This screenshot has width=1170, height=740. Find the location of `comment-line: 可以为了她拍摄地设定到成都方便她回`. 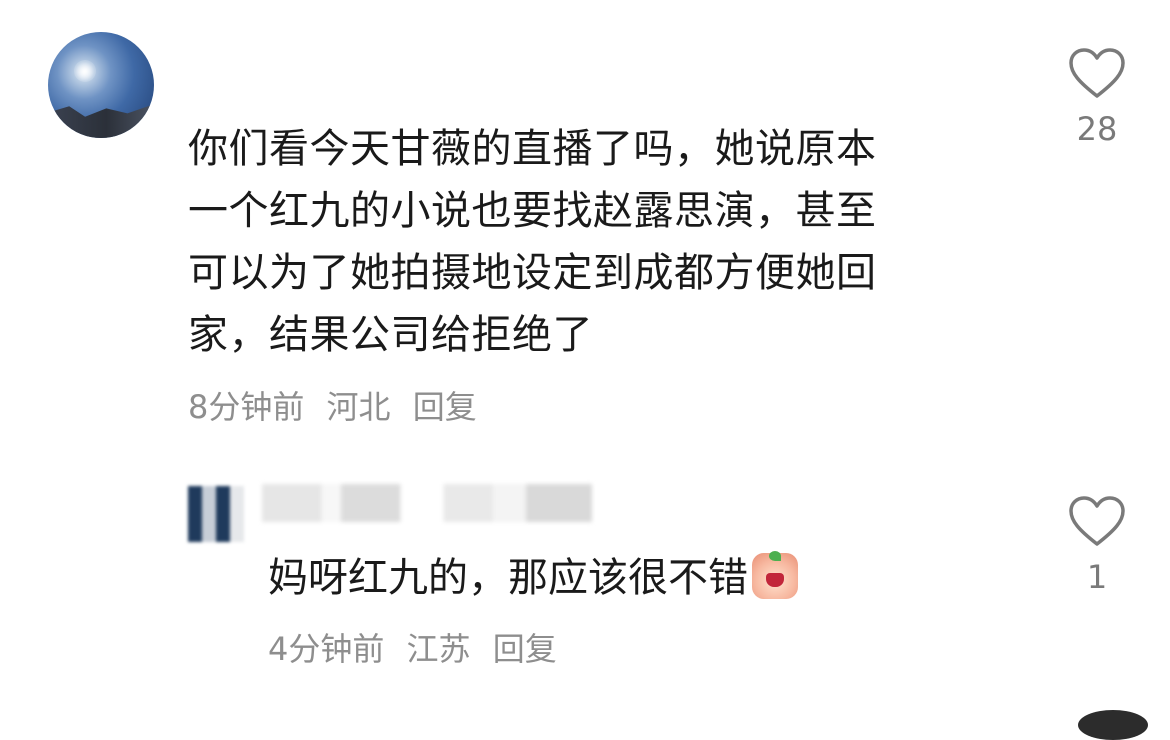

comment-line: 可以为了她拍摄地设定到成都方便她回 is located at coordinates (532, 273).